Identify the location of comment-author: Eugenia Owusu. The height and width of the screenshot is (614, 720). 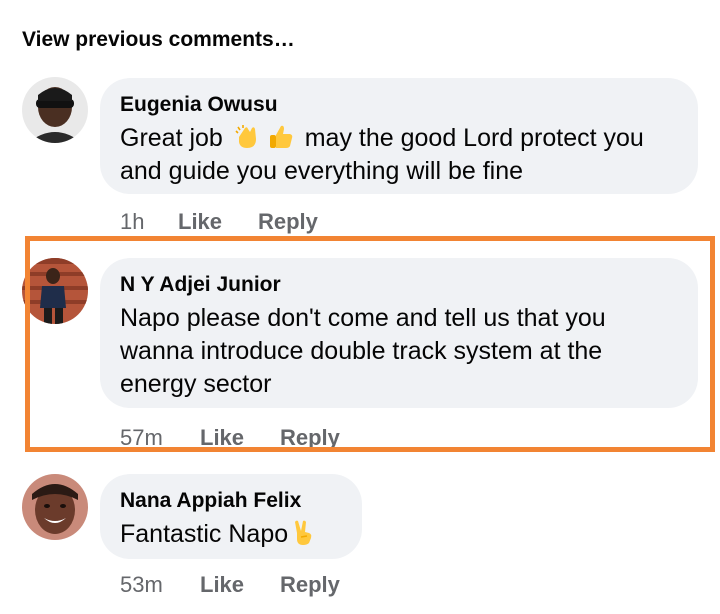
(397, 105).